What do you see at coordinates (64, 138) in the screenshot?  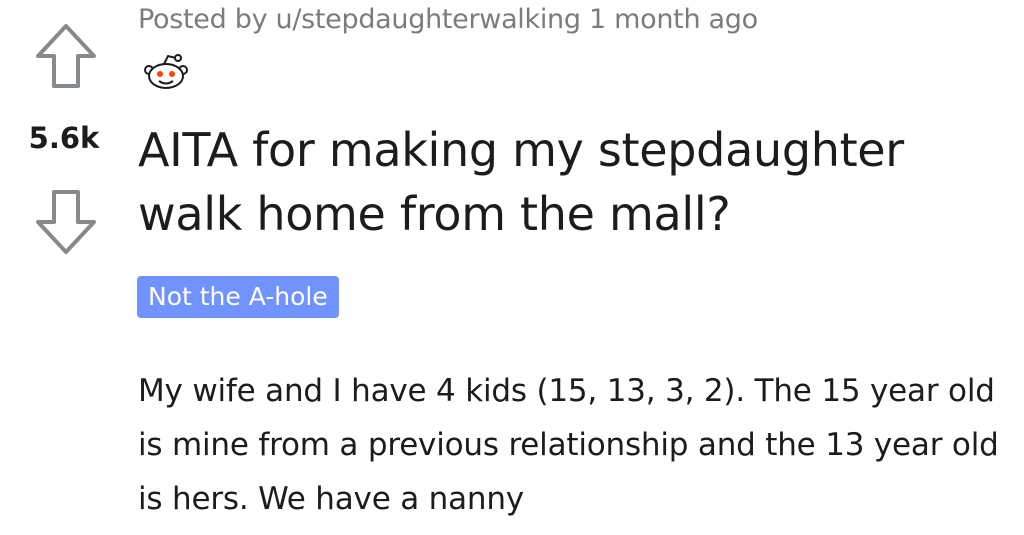 I see `vote-score: 5.6k` at bounding box center [64, 138].